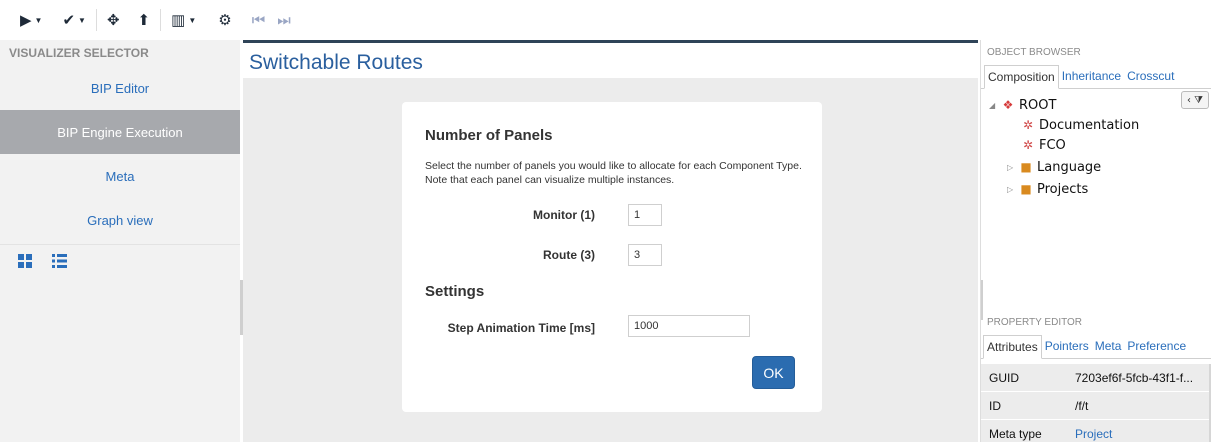 The image size is (1211, 442). I want to click on step-back-button: ⏮, so click(259, 20).